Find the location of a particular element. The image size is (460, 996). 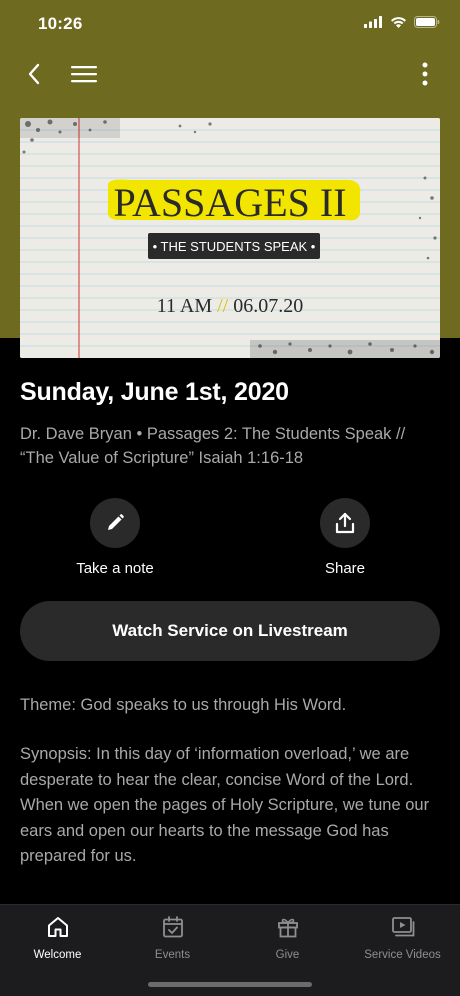

share-icon is located at coordinates (345, 523).